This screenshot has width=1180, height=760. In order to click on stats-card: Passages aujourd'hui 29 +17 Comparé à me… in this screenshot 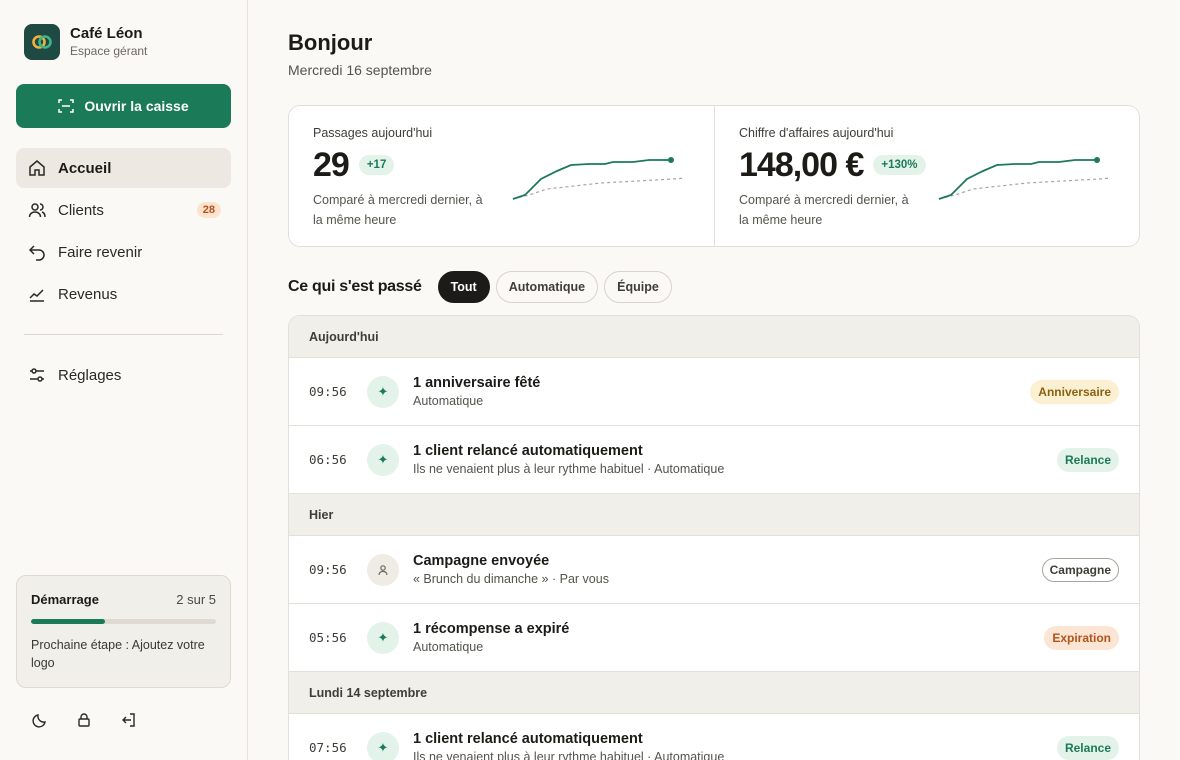, I will do `click(714, 176)`.